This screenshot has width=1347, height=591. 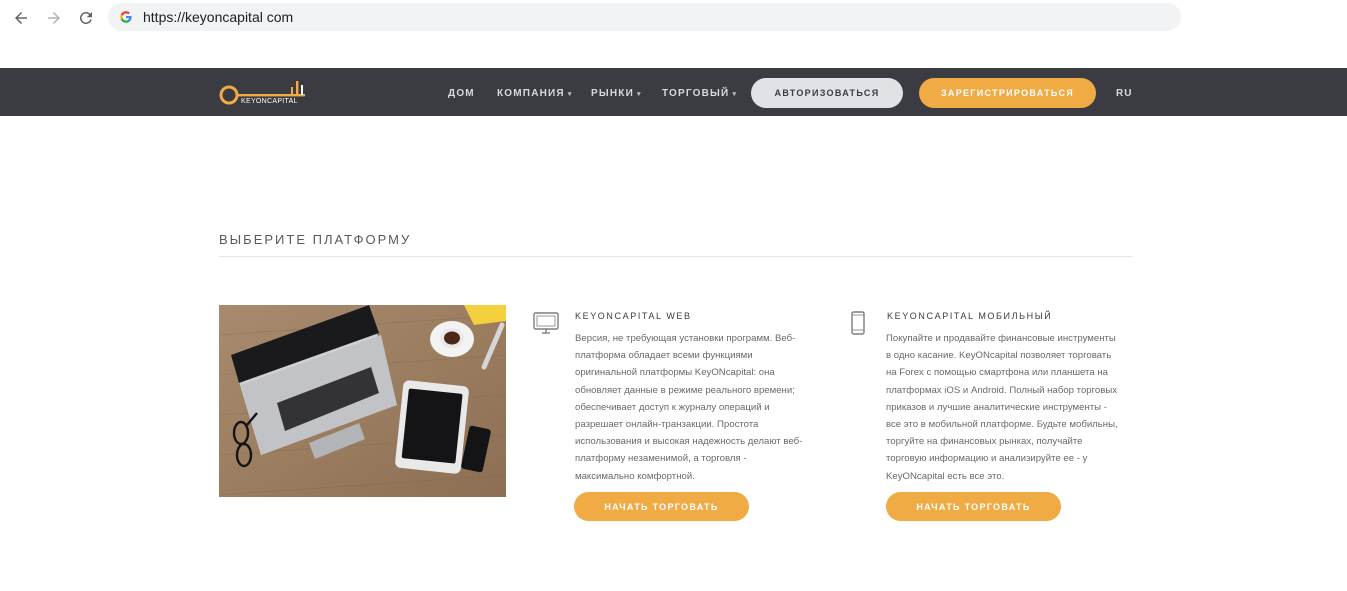 I want to click on menu-item-label: ДОМ, so click(x=461, y=93).